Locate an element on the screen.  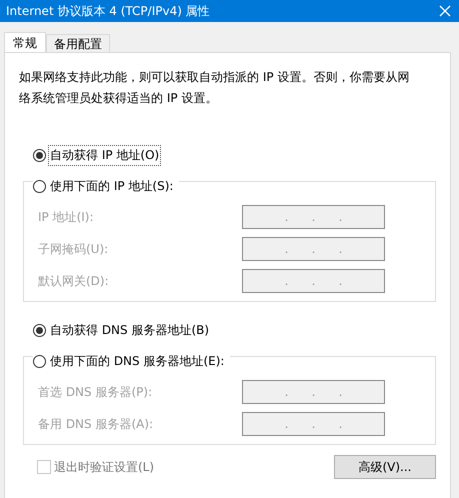
radio-label: 使用下面的 DNS 服务器地址(E): is located at coordinates (137, 361).